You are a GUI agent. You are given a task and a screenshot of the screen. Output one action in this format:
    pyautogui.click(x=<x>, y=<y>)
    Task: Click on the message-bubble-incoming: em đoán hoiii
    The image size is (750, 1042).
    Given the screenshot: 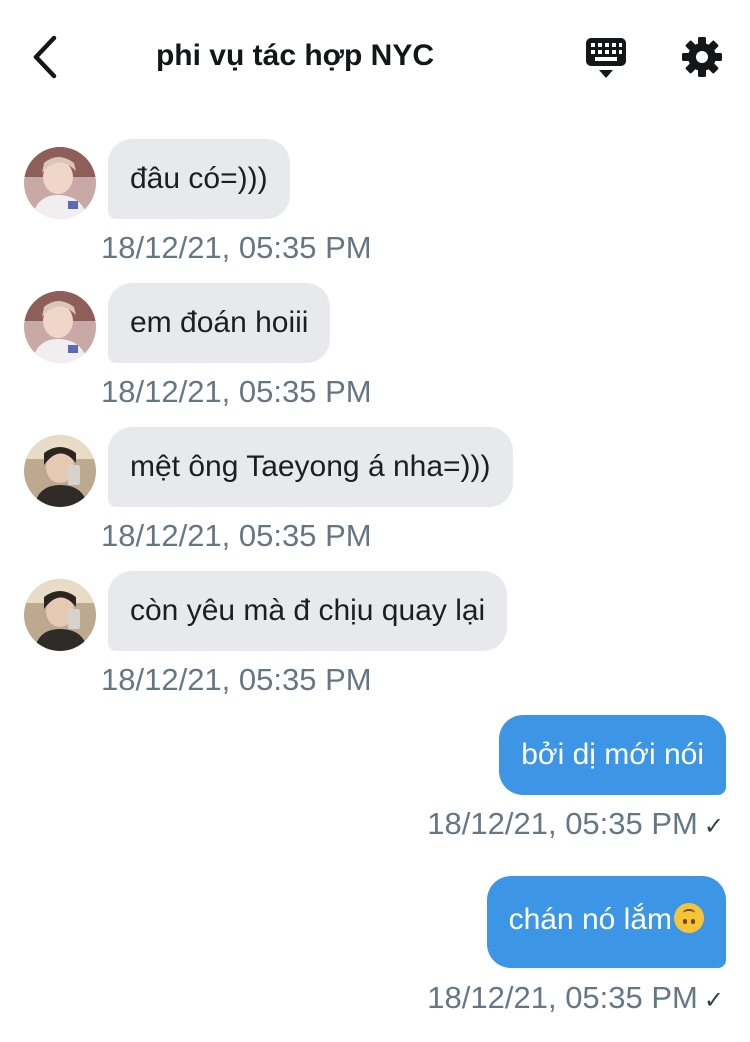 What is the action you would take?
    pyautogui.click(x=219, y=323)
    